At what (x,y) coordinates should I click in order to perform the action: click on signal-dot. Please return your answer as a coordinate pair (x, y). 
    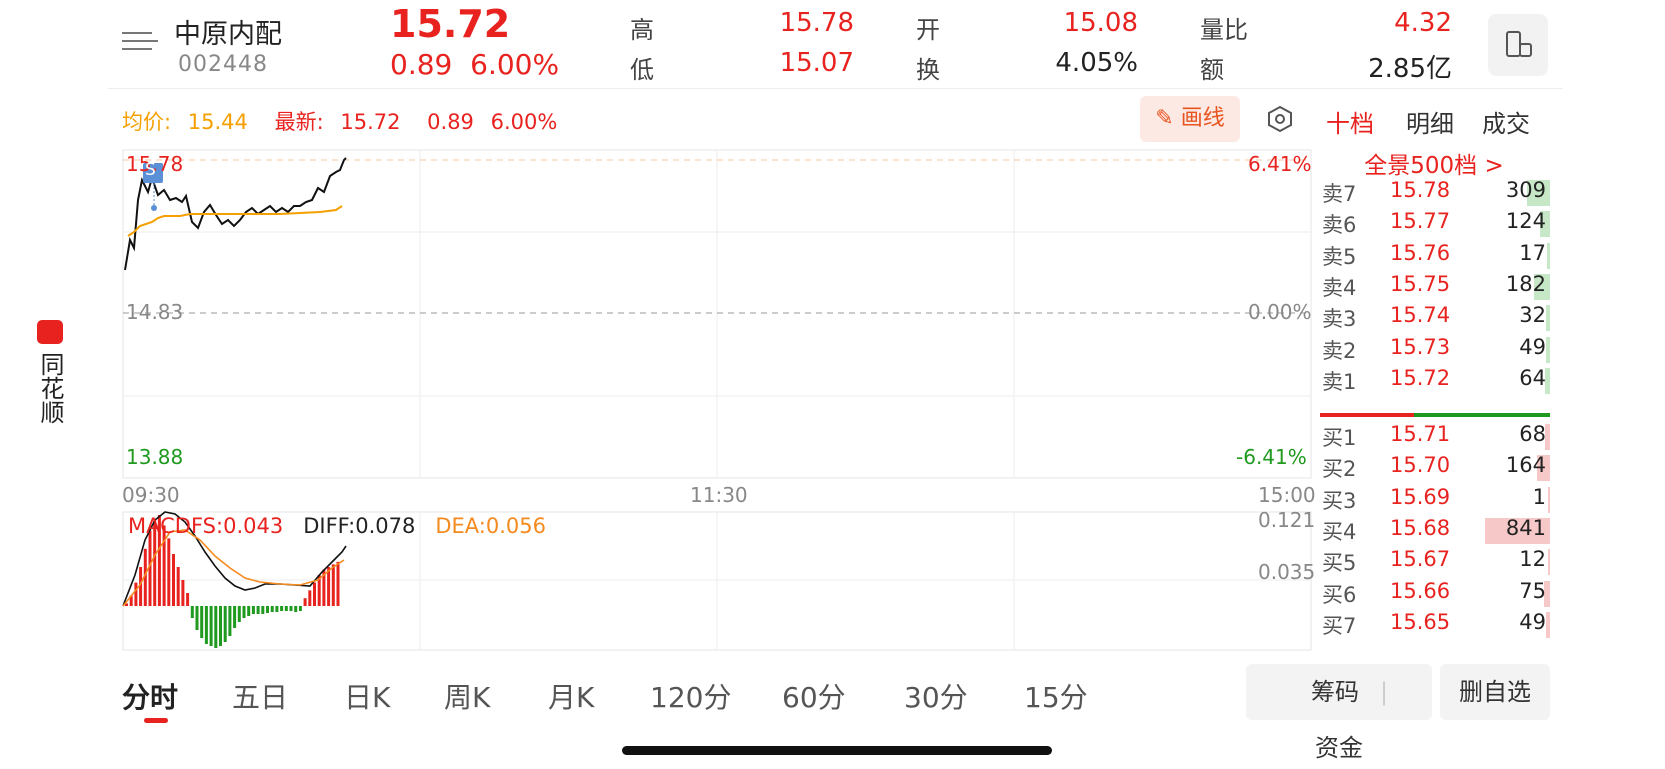
    Looking at the image, I should click on (154, 208).